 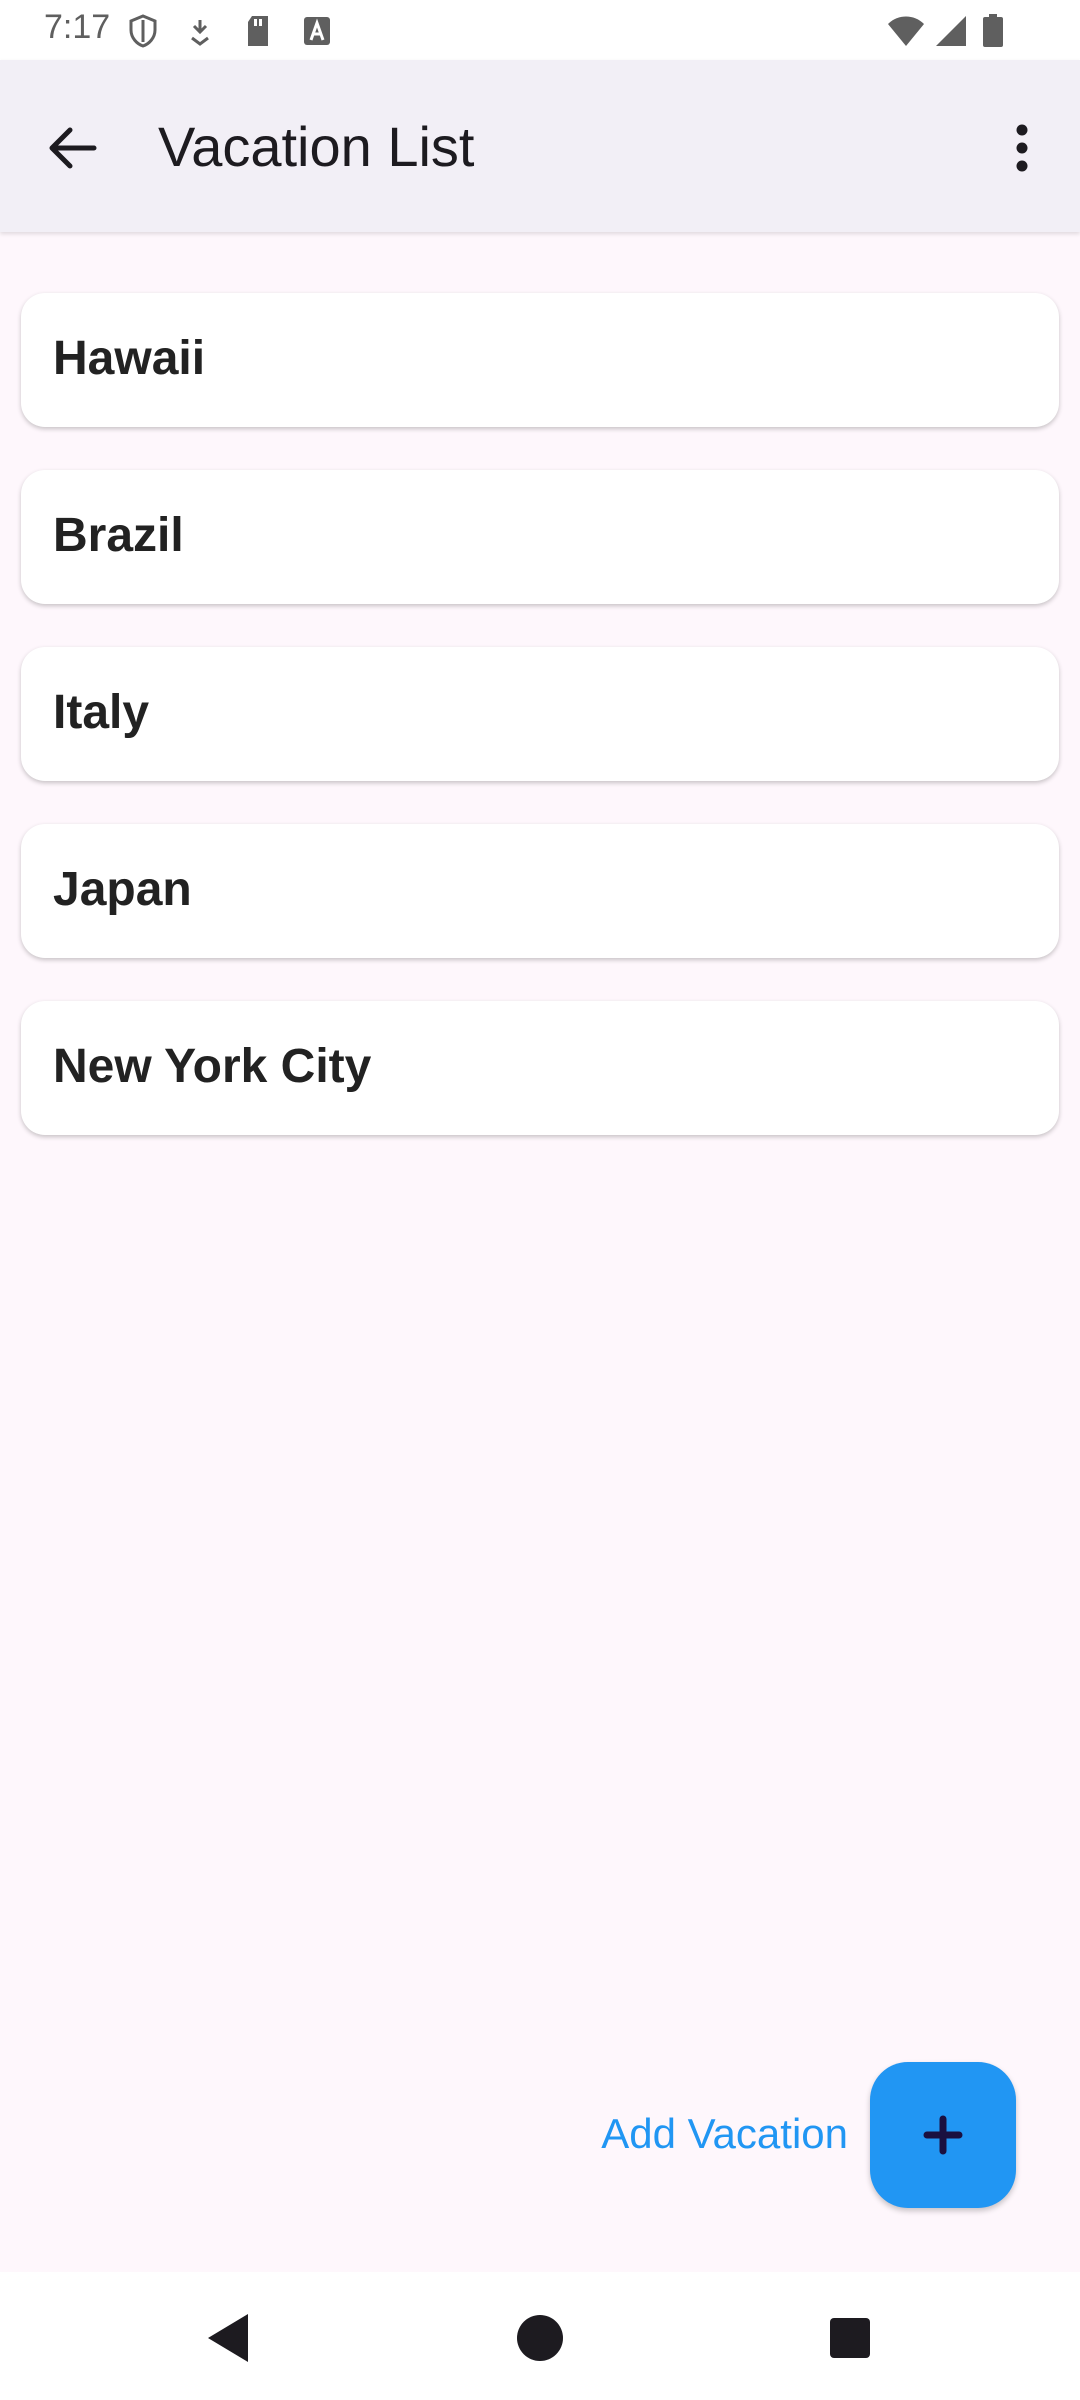 What do you see at coordinates (951, 33) in the screenshot?
I see `signal-icon` at bounding box center [951, 33].